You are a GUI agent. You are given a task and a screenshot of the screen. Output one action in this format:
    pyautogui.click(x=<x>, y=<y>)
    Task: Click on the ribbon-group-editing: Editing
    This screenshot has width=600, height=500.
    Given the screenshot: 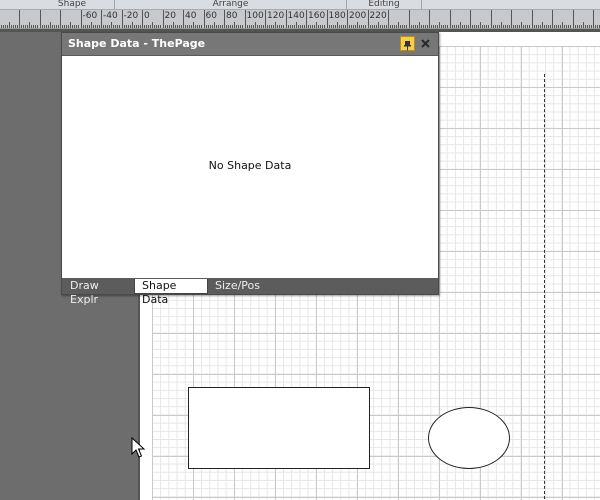 What is the action you would take?
    pyautogui.click(x=384, y=4)
    